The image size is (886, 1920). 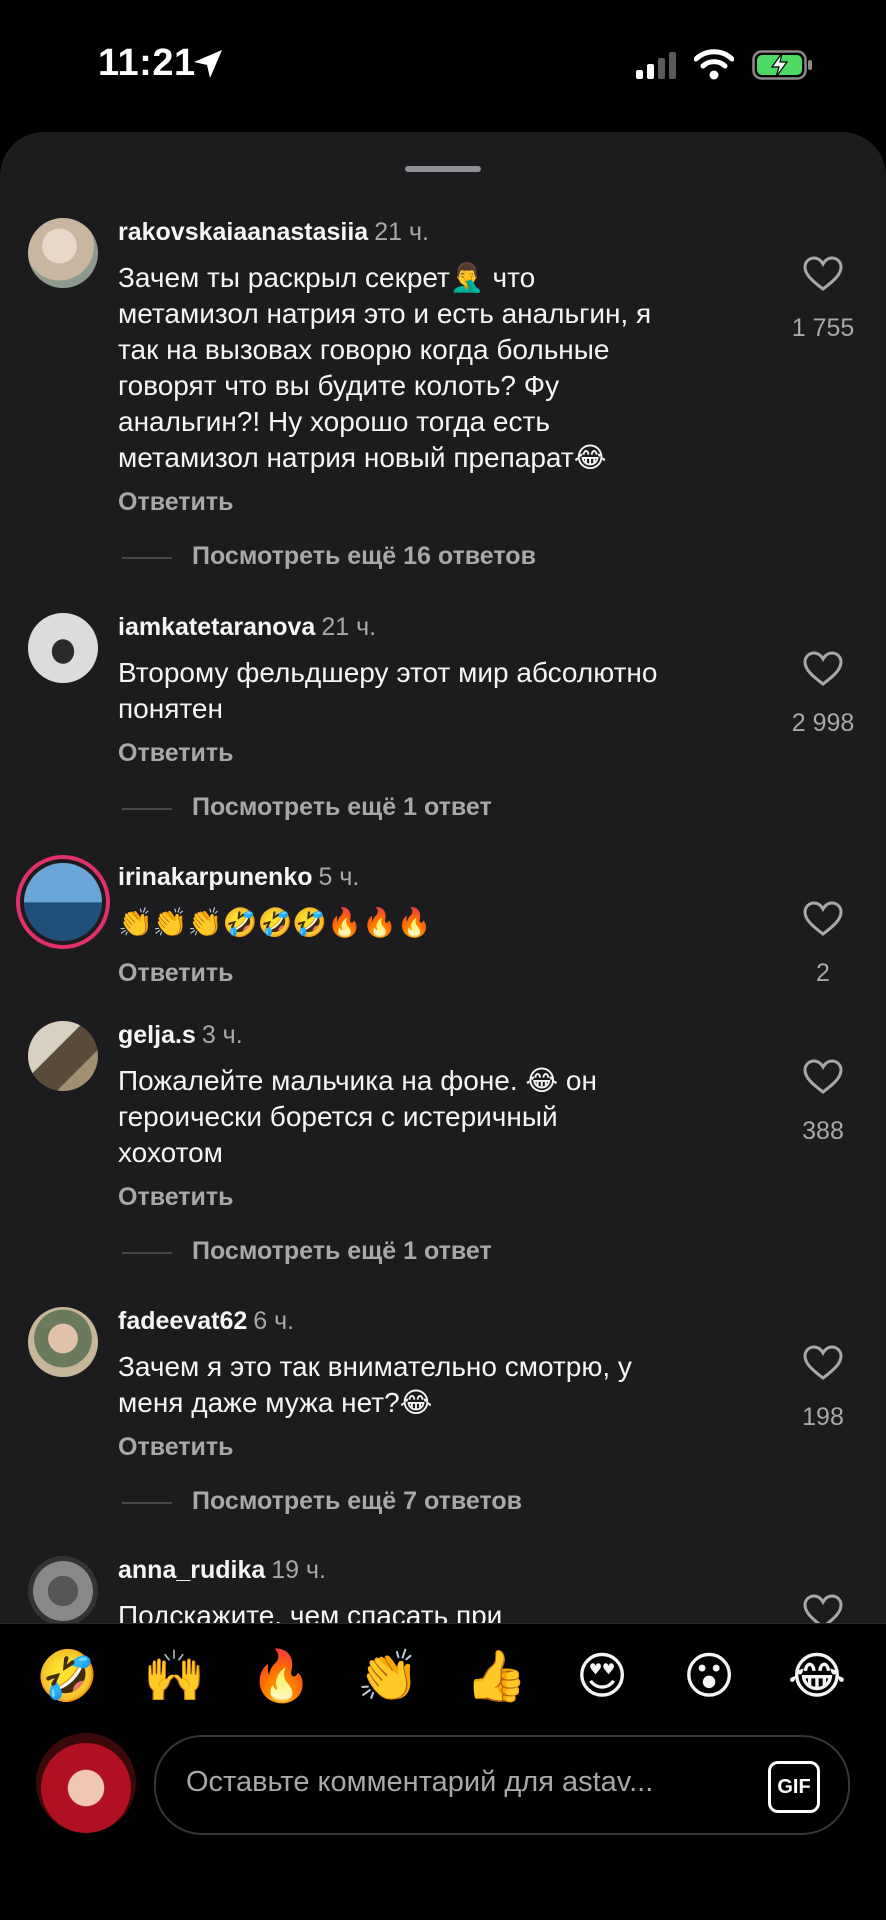 I want to click on wifi-icon, so click(x=714, y=64).